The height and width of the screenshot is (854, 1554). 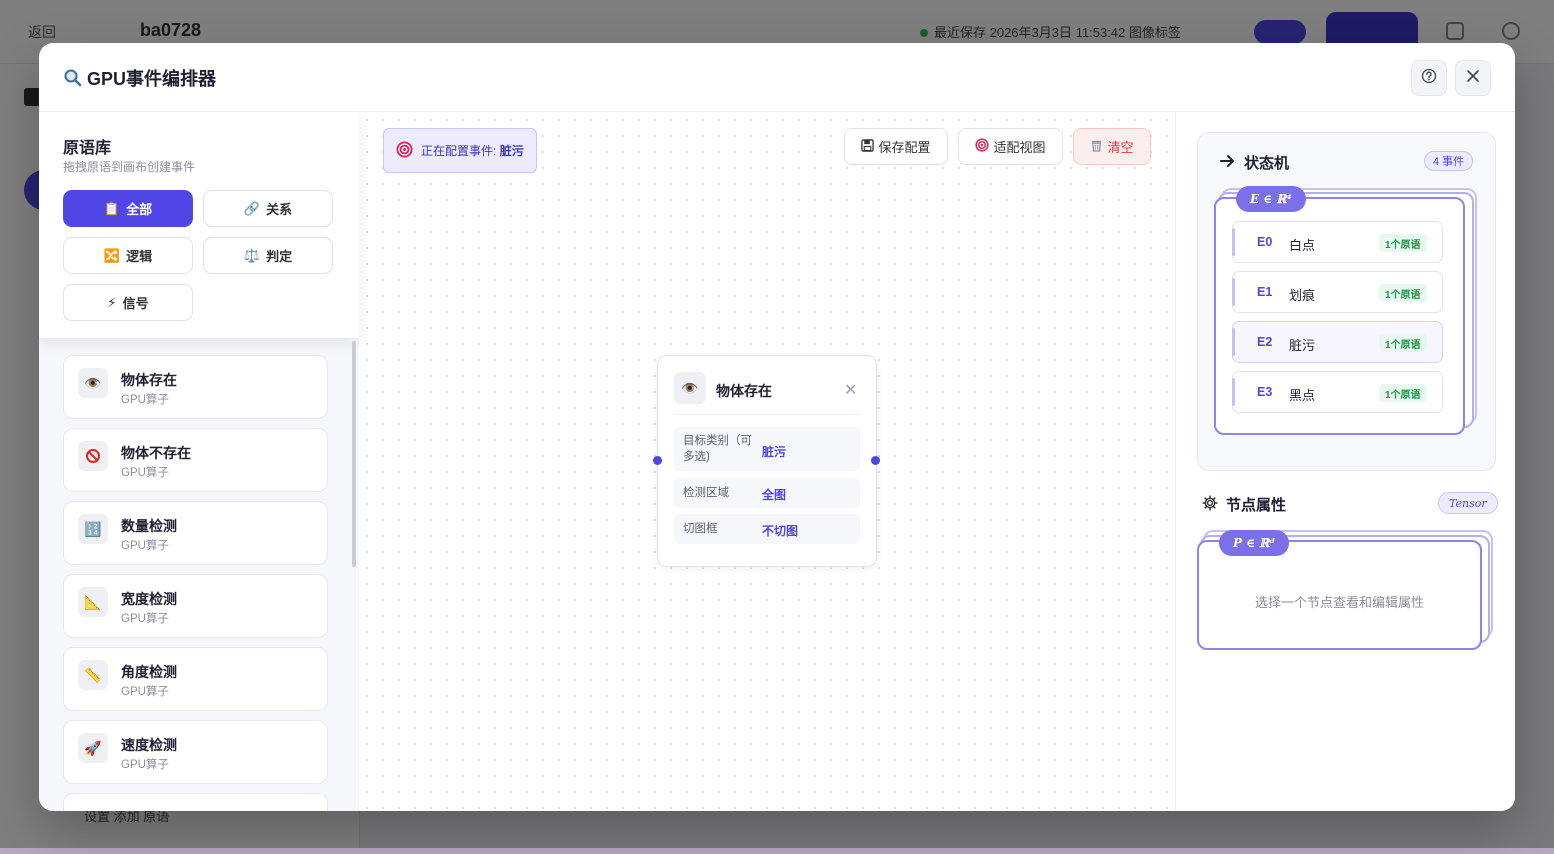 What do you see at coordinates (1096, 147) in the screenshot?
I see `trash-icon` at bounding box center [1096, 147].